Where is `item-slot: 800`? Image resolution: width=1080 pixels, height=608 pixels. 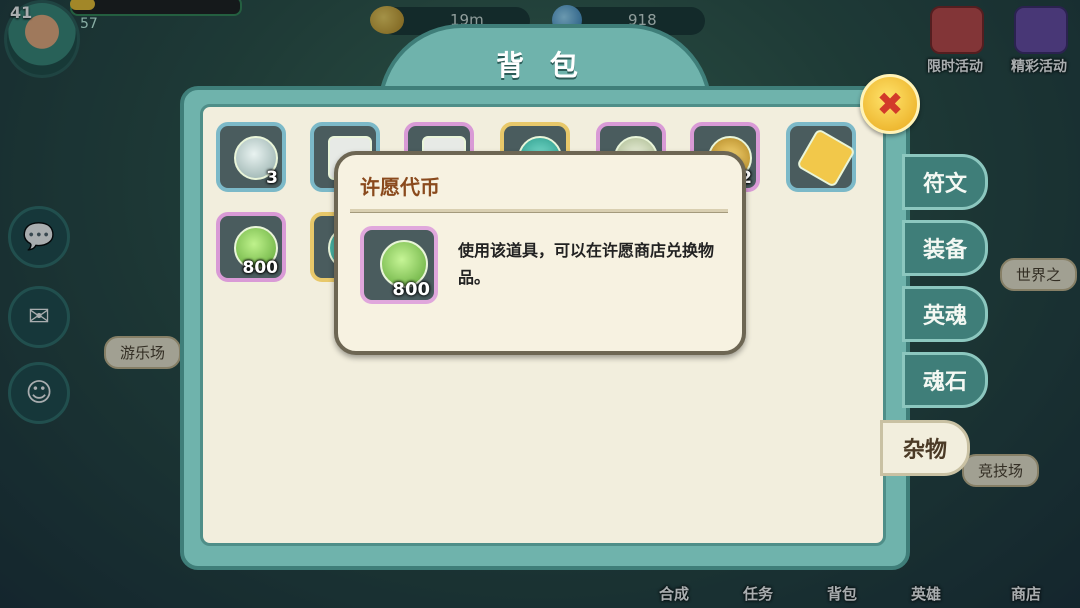
item-slot: 800 is located at coordinates (251, 247).